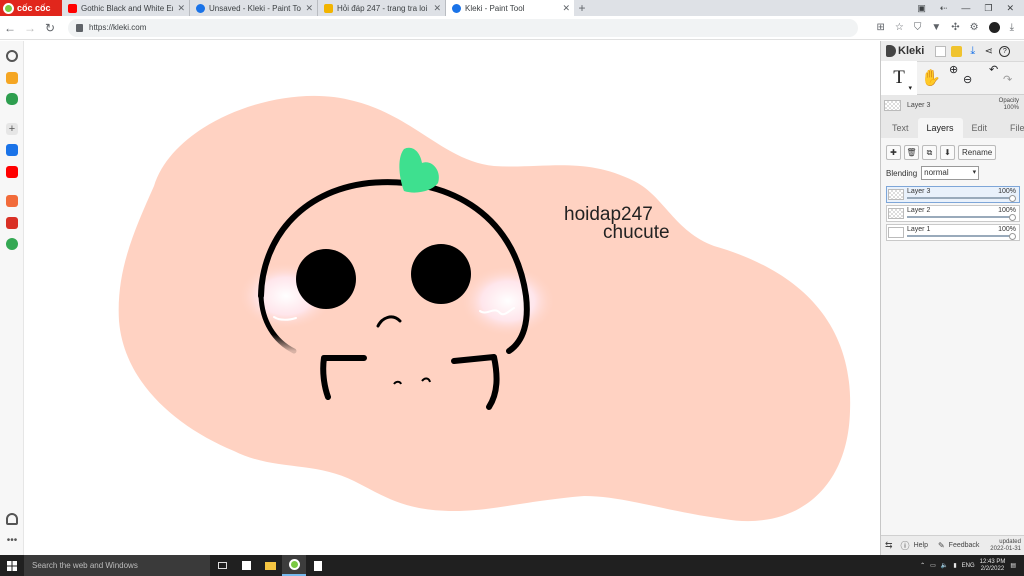 The image size is (1024, 576). Describe the element at coordinates (899, 78) in the screenshot. I see `text-tool-button: T ▾` at that location.